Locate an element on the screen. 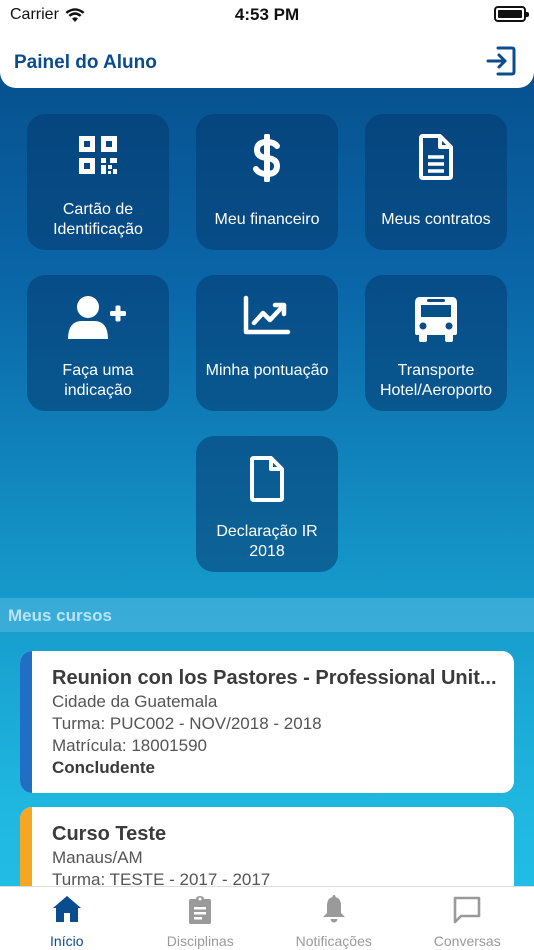 Image resolution: width=534 pixels, height=950 pixels. course-name: Curso Teste is located at coordinates (109, 834).